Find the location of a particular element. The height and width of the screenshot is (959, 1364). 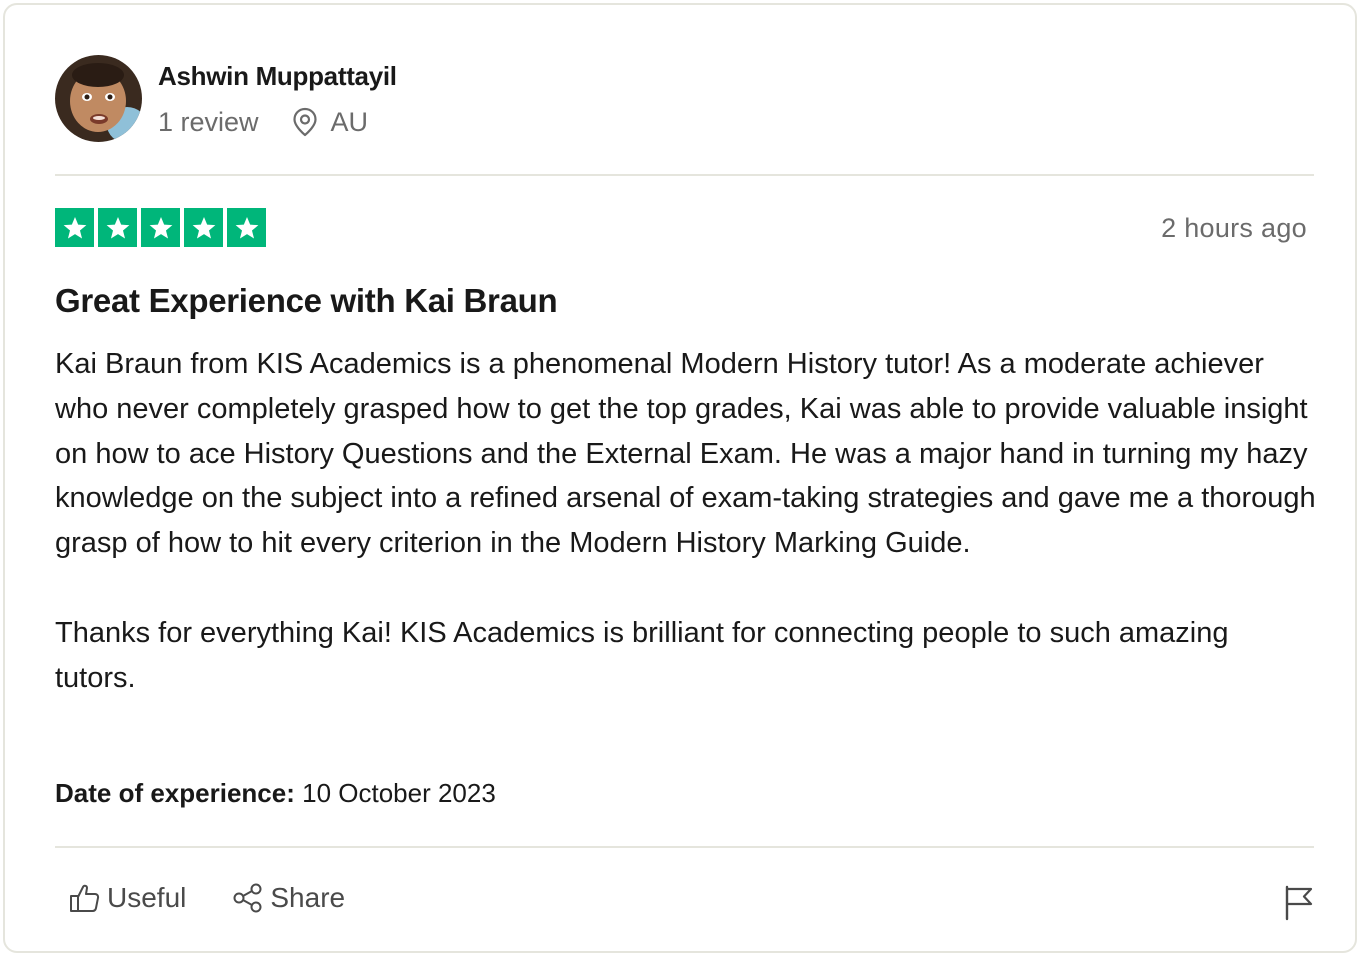

author-location: AU is located at coordinates (330, 122).